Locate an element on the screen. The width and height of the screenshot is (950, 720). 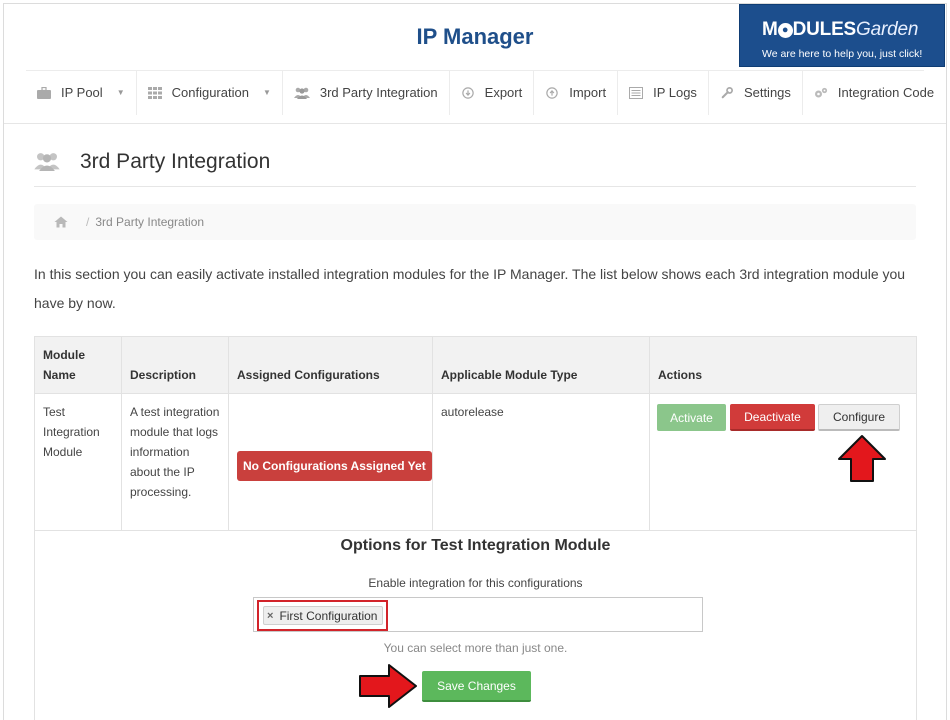
arrow-right-annotation-icon is located at coordinates (388, 686).